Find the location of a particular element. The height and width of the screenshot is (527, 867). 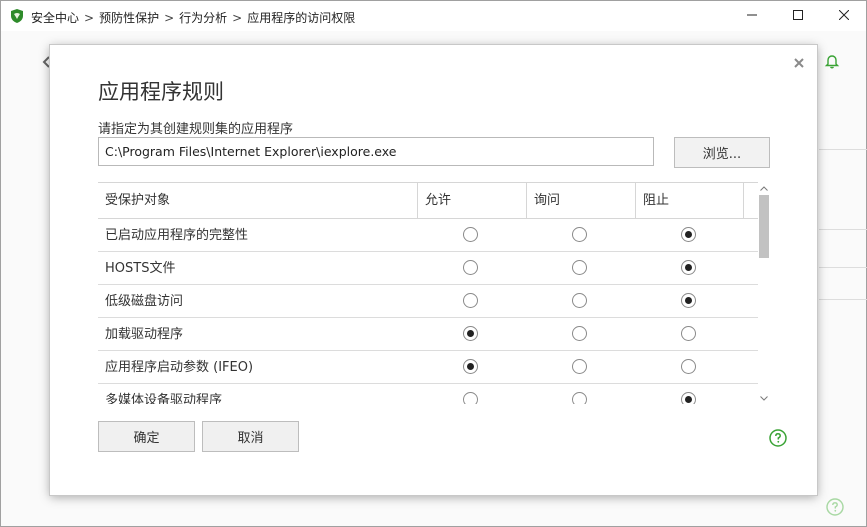

title-bar: 安全中心 > 预防性保护 > 行为分析 > 应用程序的访问权限 is located at coordinates (433, 16).